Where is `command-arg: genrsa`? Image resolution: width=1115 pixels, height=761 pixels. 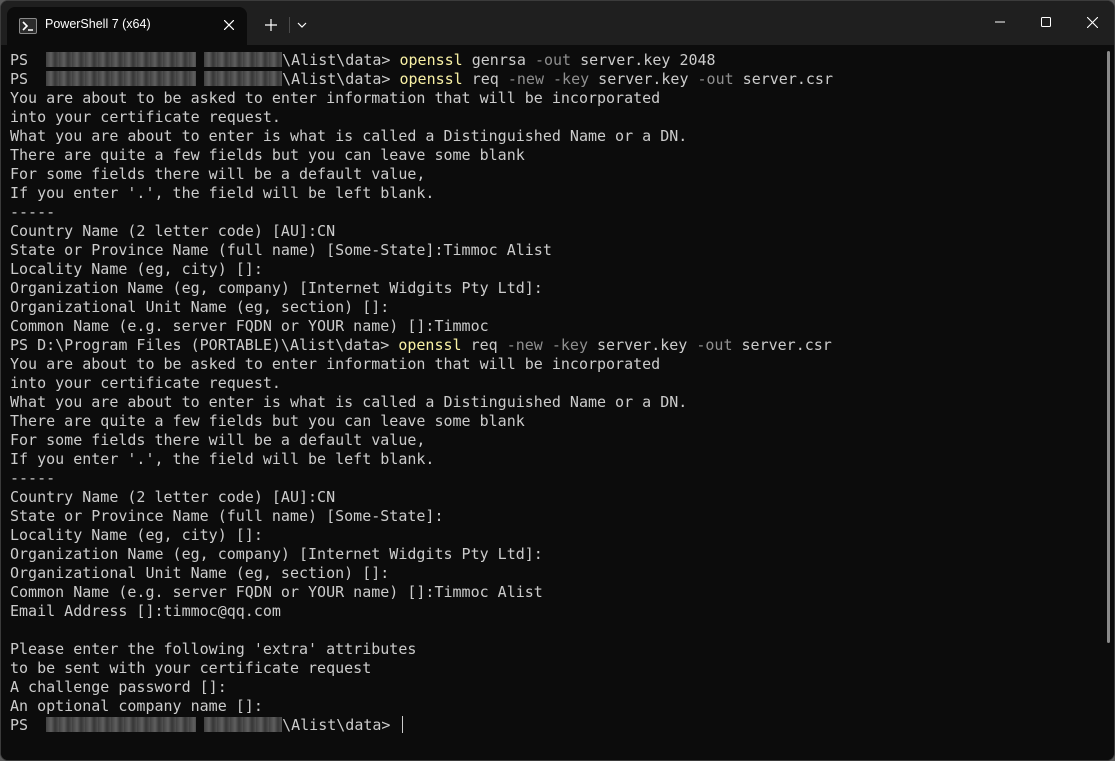
command-arg: genrsa is located at coordinates (498, 60).